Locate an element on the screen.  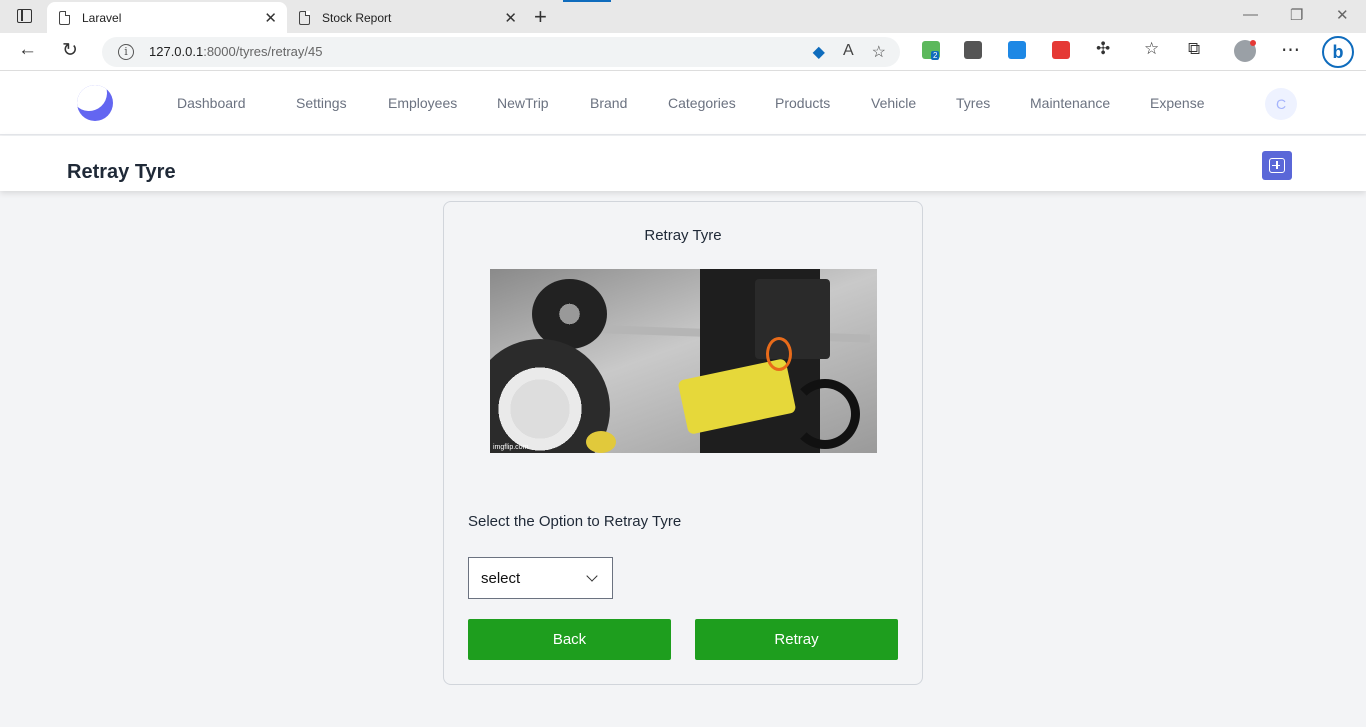
user-avatar: C is located at coordinates (1281, 104).